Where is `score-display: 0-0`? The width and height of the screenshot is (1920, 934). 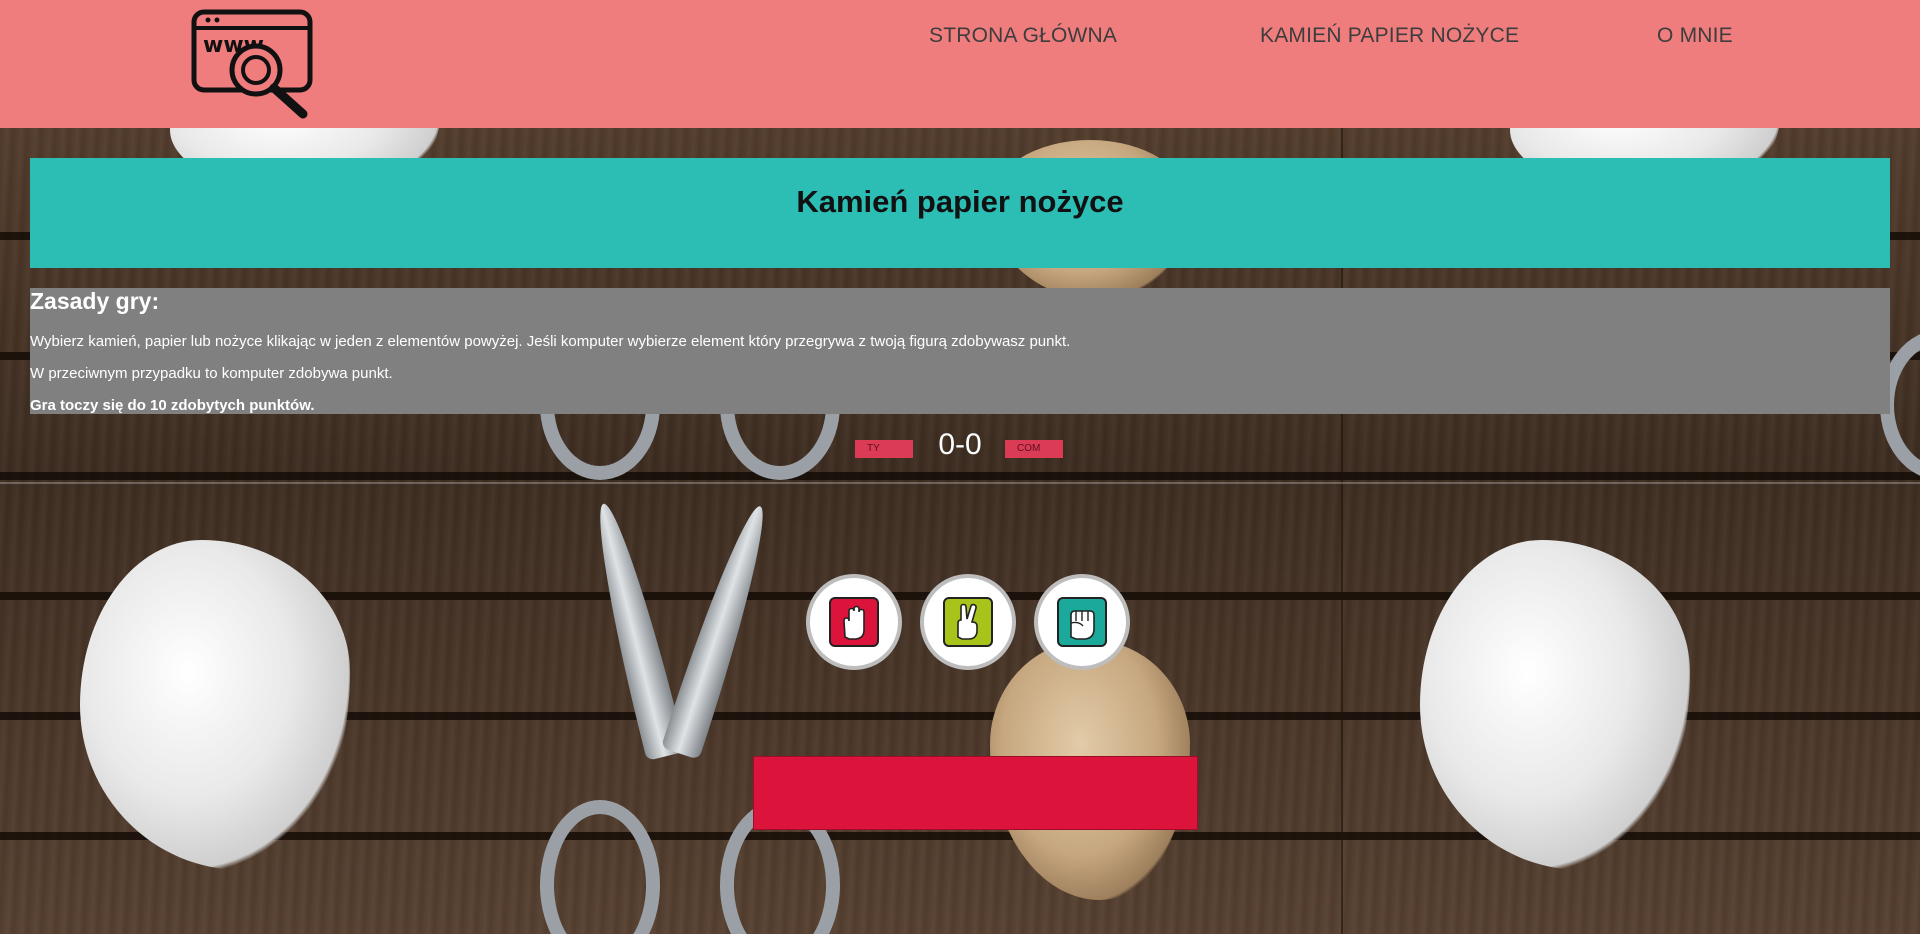
score-display: 0-0 is located at coordinates (960, 444).